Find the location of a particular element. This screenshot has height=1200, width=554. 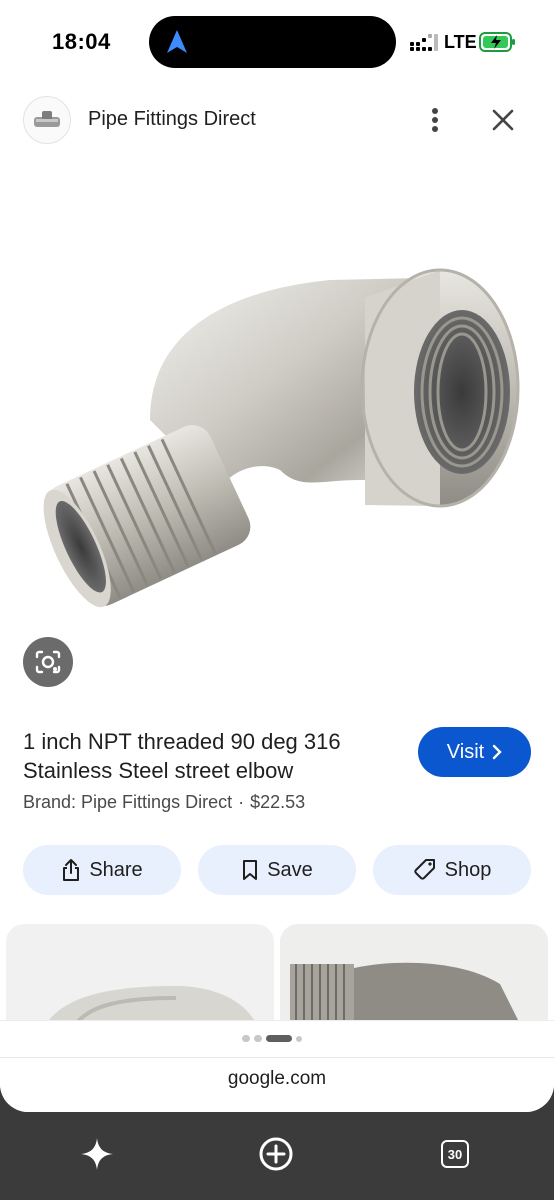

new-search-button is located at coordinates (276, 1154).